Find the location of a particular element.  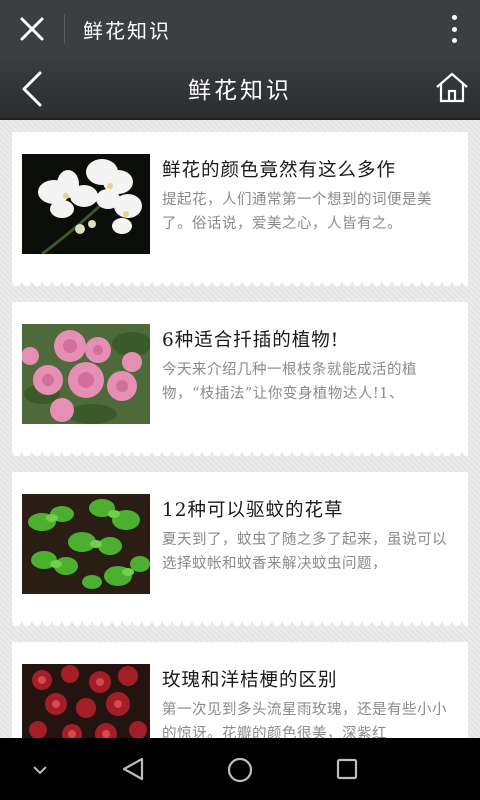

article-summary: 今天来介绍几种一根枝条就能成活的植物，“枝插法”让你变身植物达人!1、 is located at coordinates (289, 382).